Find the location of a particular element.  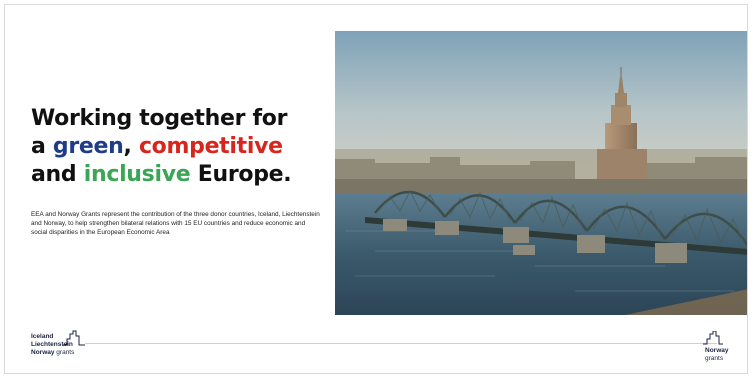

headline-inclusive-word: inclusive is located at coordinates (137, 174).